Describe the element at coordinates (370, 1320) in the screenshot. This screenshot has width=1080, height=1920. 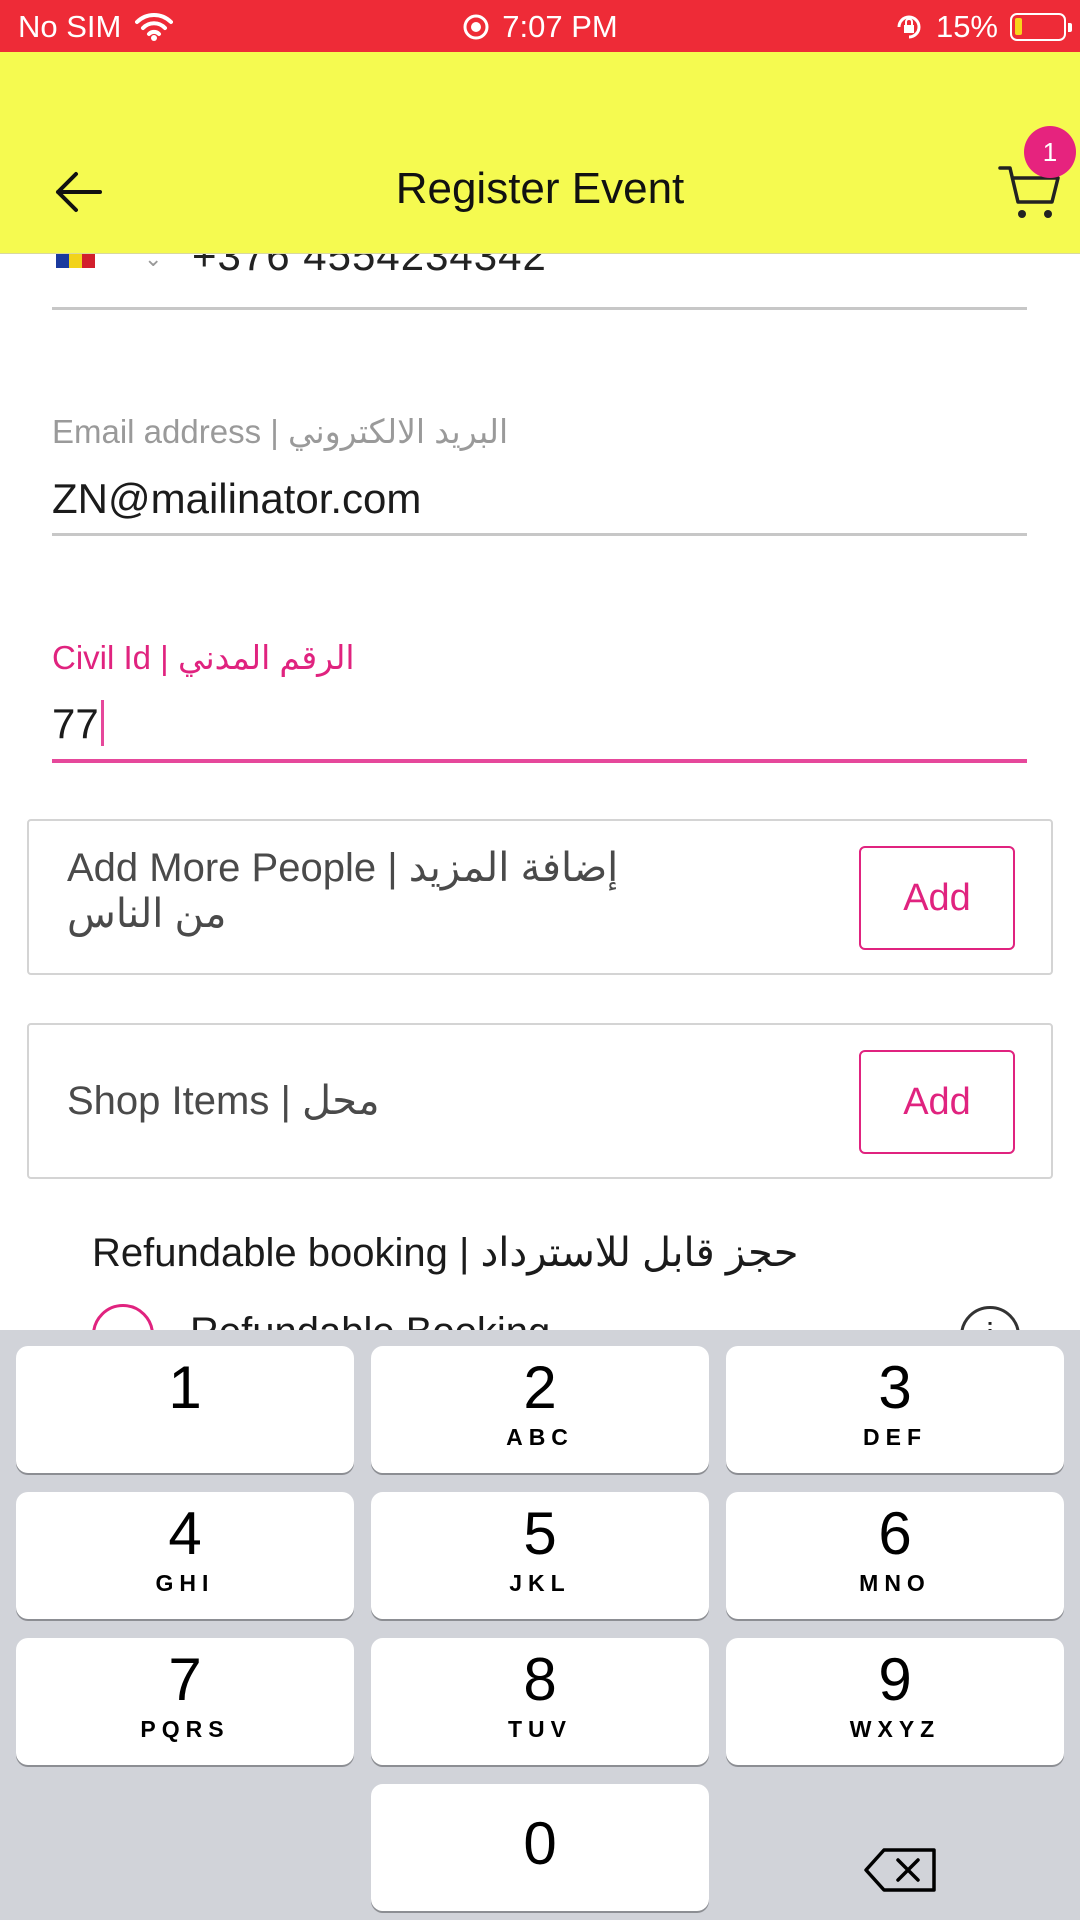
I see `refund-option-label: Refundable Booking` at that location.